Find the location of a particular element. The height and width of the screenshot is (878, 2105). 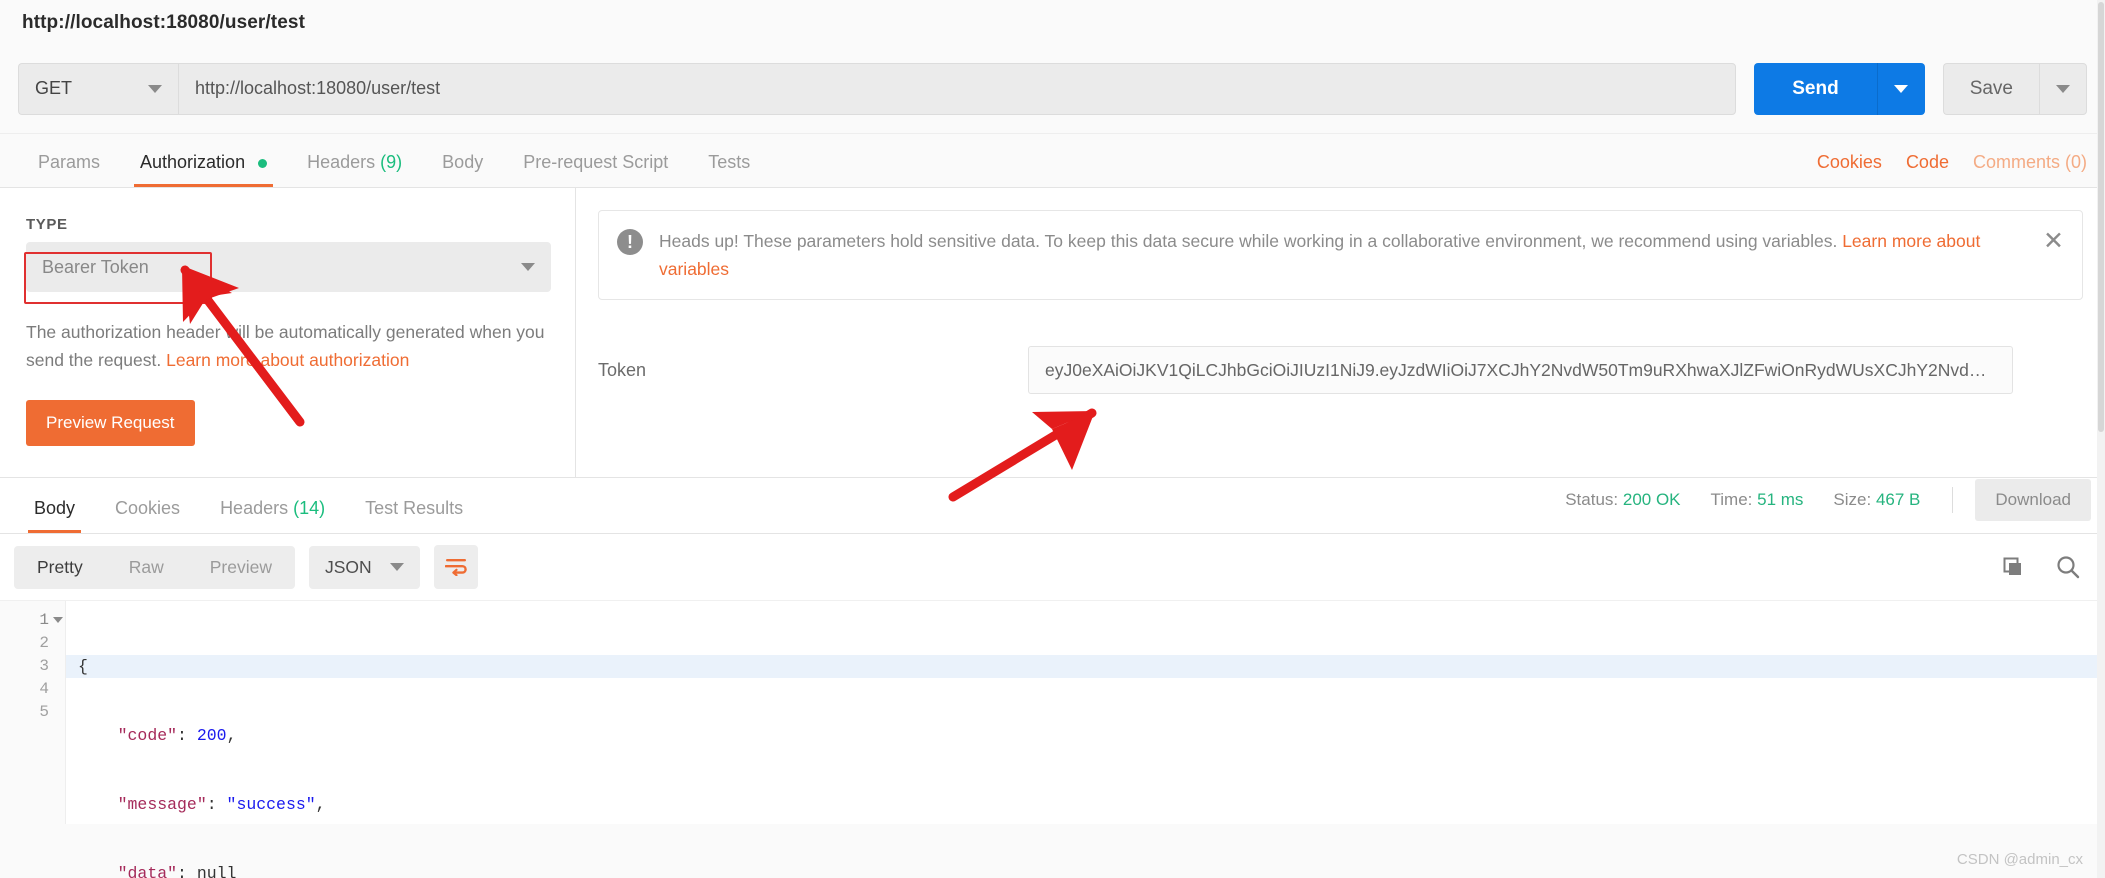

comments-link: Comments (0) is located at coordinates (2030, 162).